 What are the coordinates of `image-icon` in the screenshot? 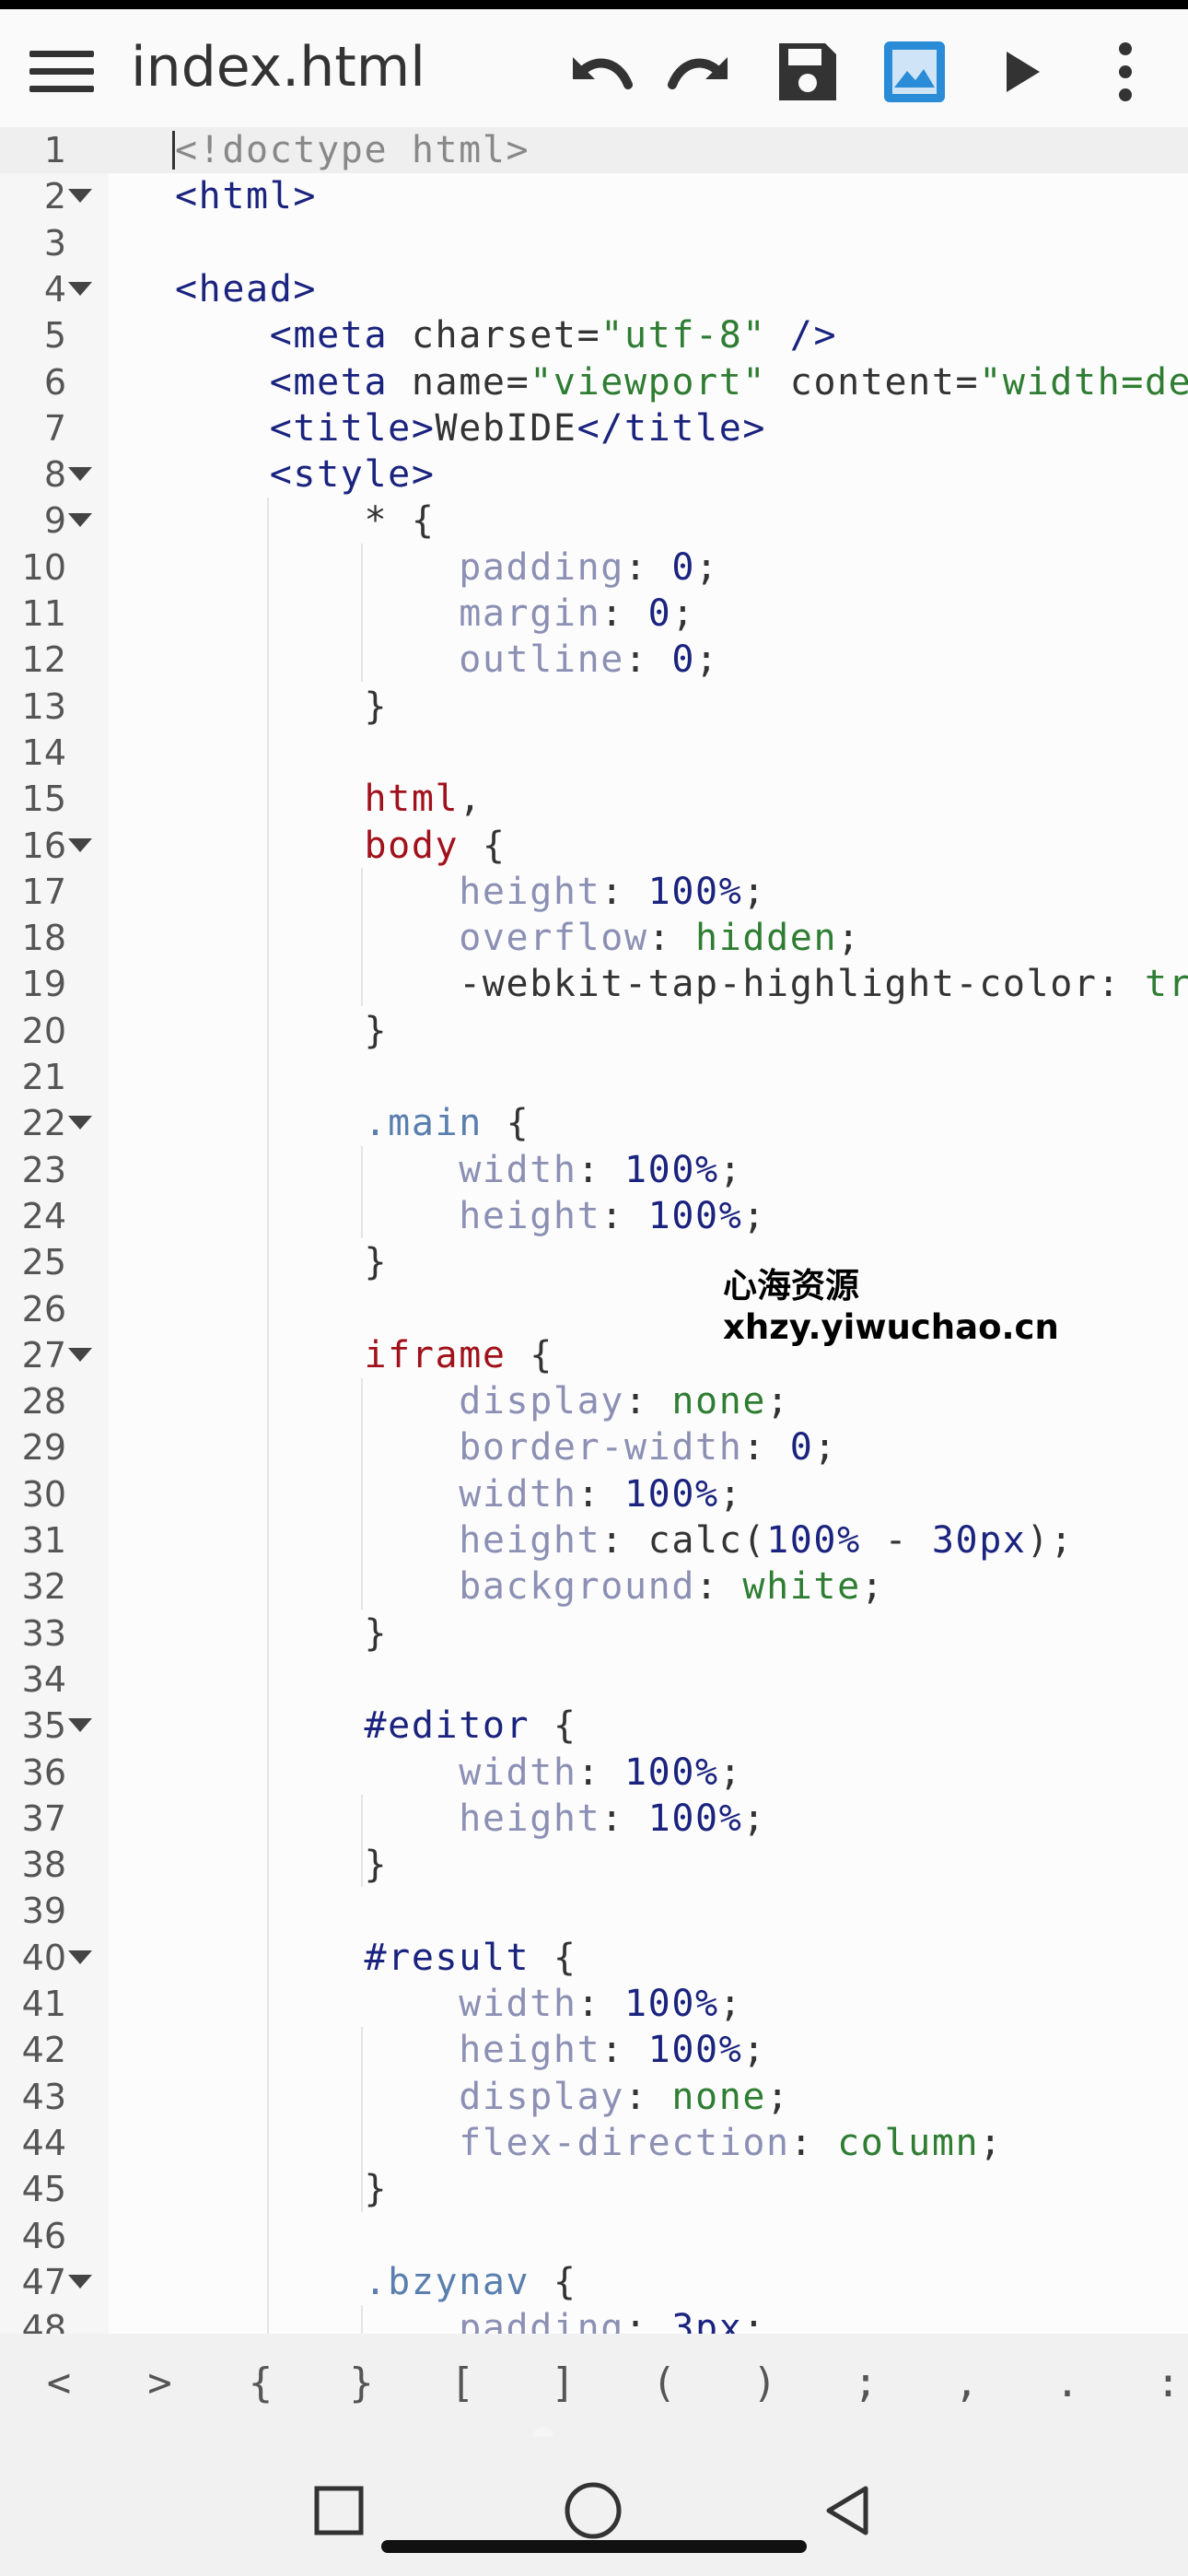 It's located at (914, 71).